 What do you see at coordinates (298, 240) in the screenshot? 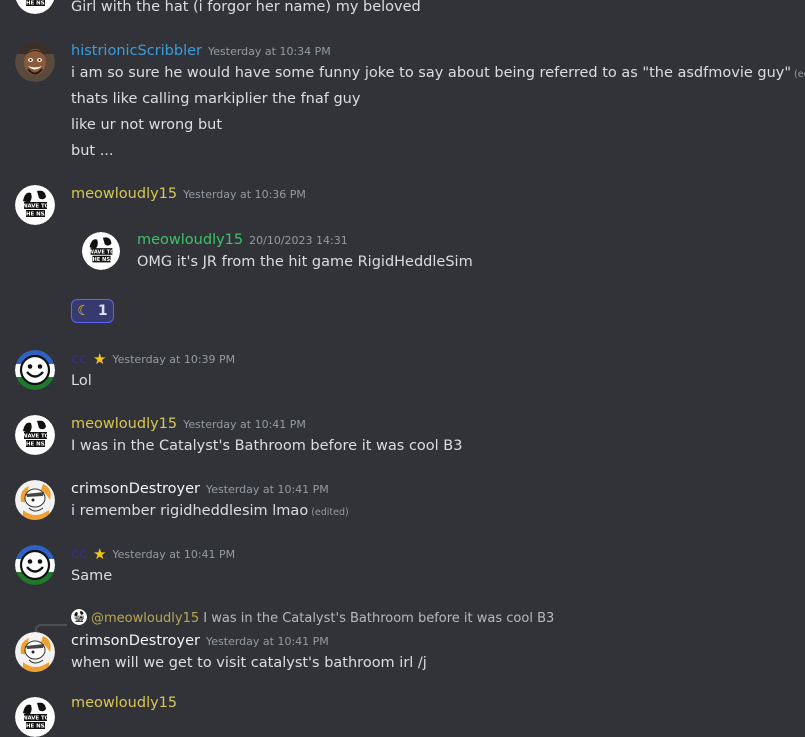
I see `embed-timestamp: 20/10/2023 14:31` at bounding box center [298, 240].